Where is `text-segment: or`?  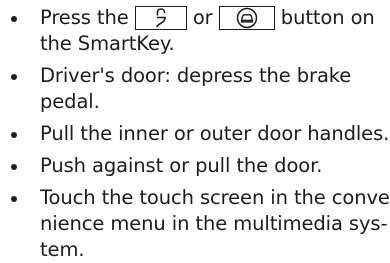
text-segment: or is located at coordinates (202, 17).